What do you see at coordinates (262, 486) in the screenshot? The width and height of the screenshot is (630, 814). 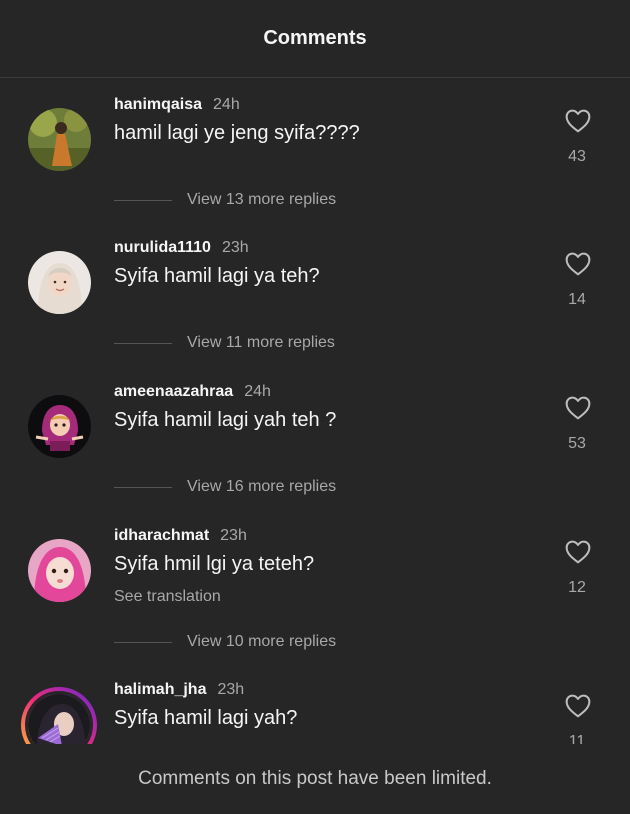 I see `view-replies-label: View 16 more replies` at bounding box center [262, 486].